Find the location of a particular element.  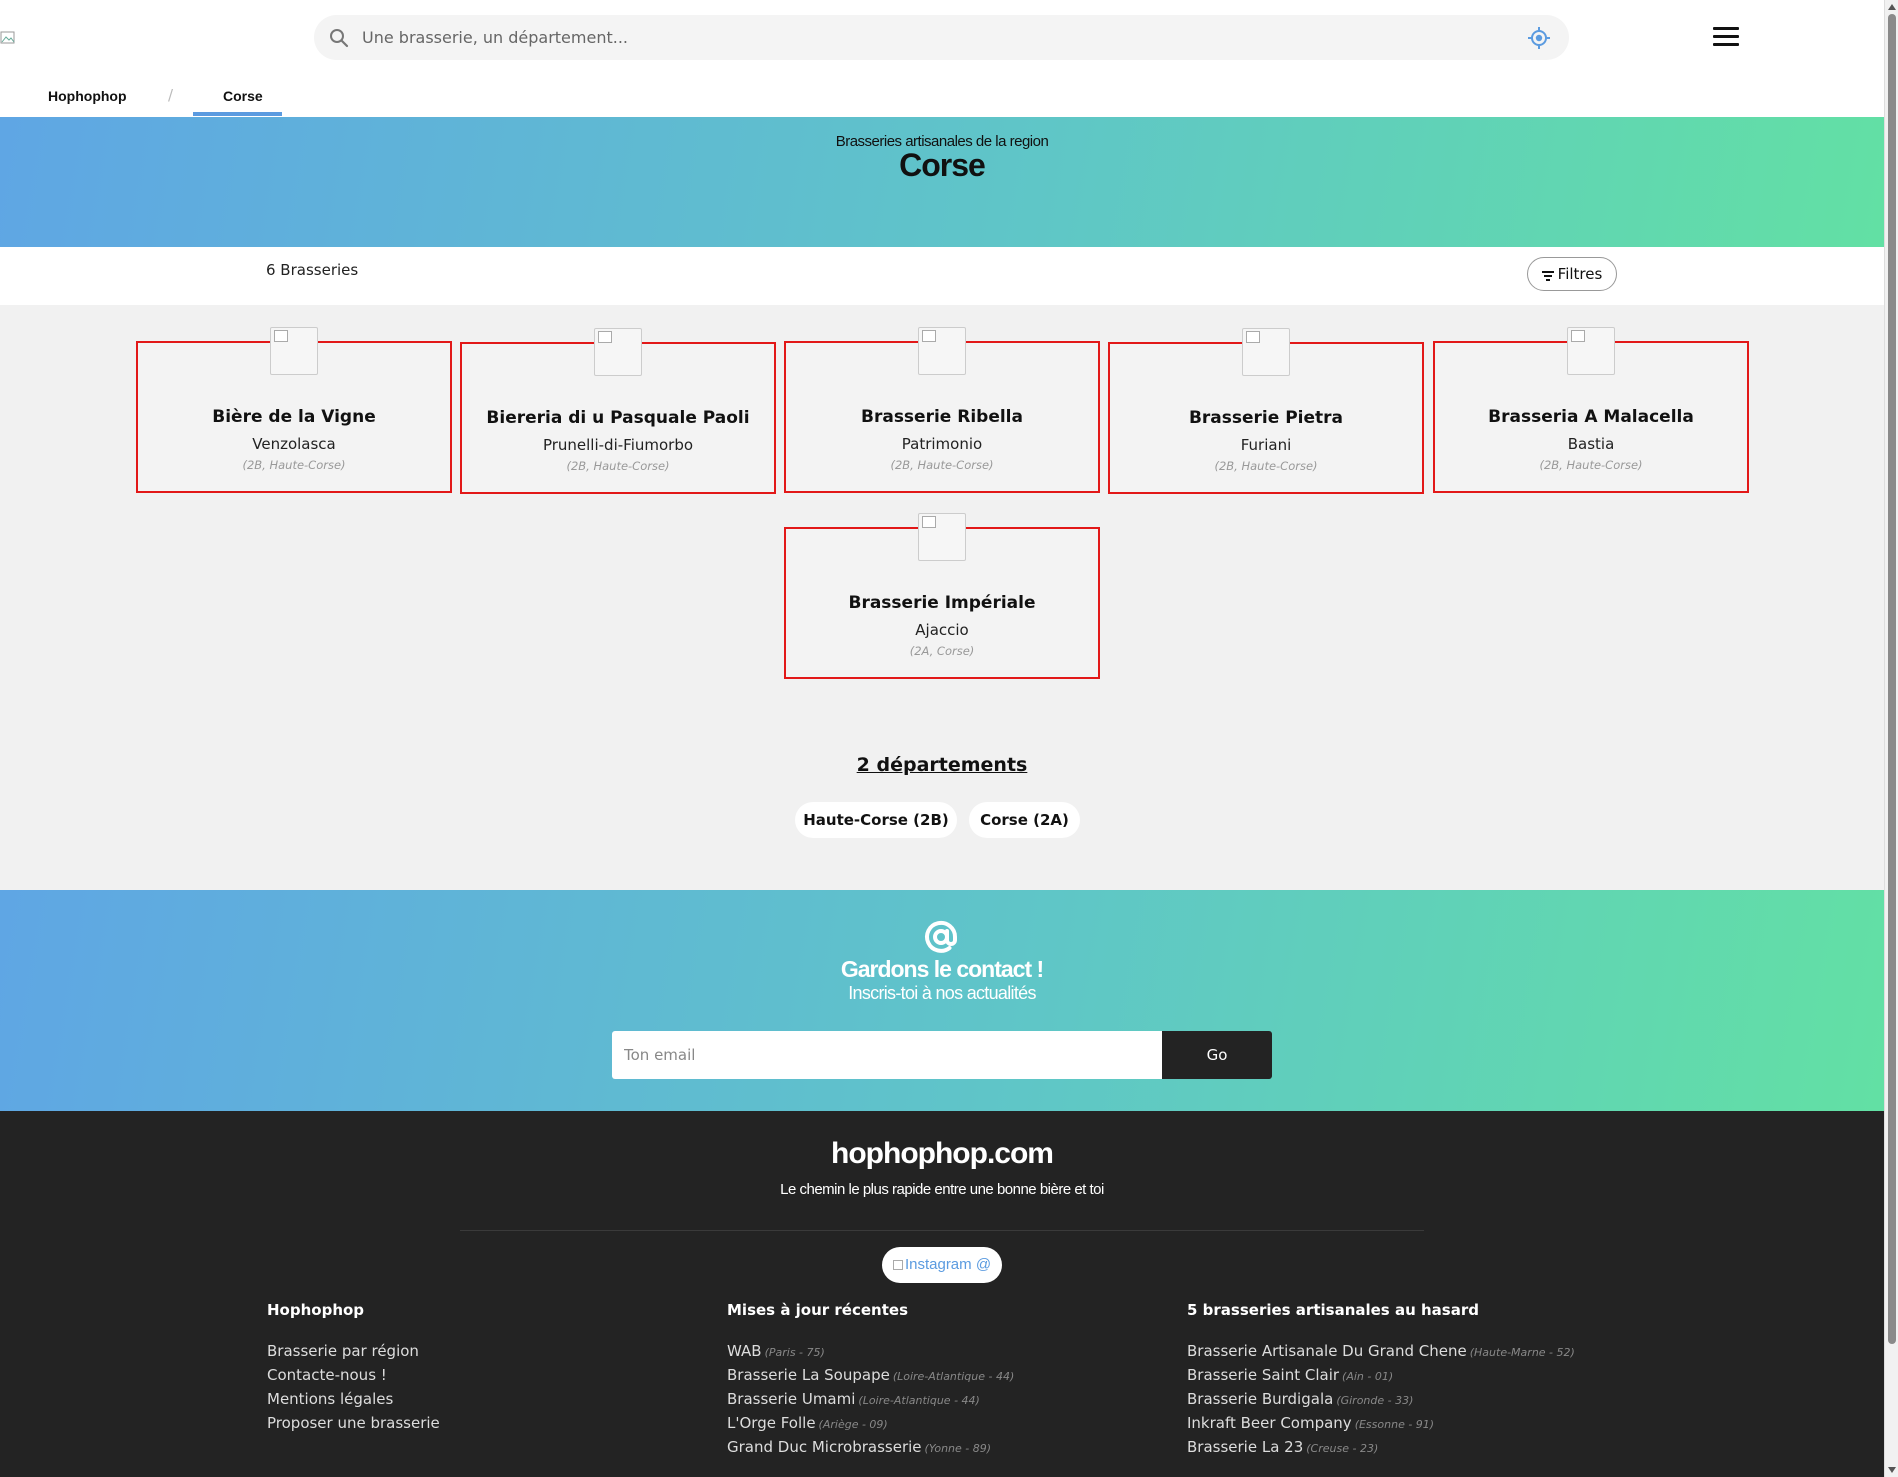

footer-link: Brasserie par région is located at coordinates (353, 1351).